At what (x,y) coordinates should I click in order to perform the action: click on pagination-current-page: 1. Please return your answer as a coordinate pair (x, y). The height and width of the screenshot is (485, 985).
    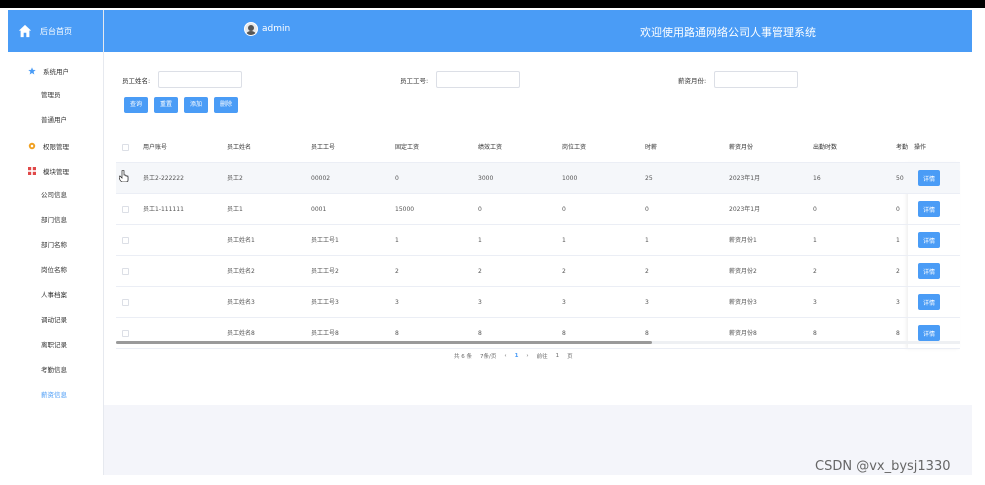
    Looking at the image, I should click on (517, 356).